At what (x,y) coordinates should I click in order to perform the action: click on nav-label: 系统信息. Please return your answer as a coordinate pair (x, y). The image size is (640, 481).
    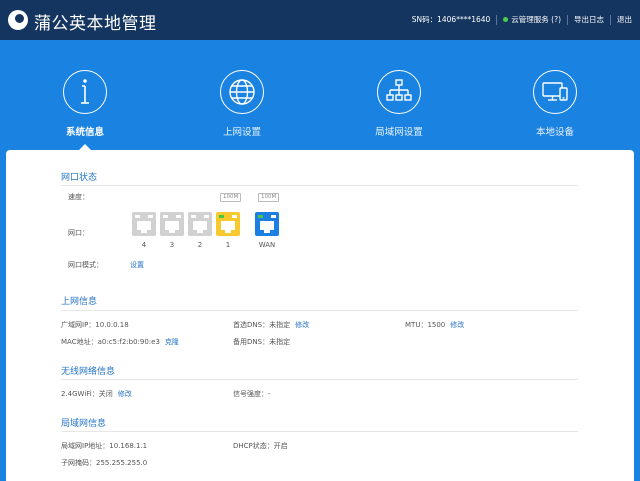
    Looking at the image, I should click on (84, 132).